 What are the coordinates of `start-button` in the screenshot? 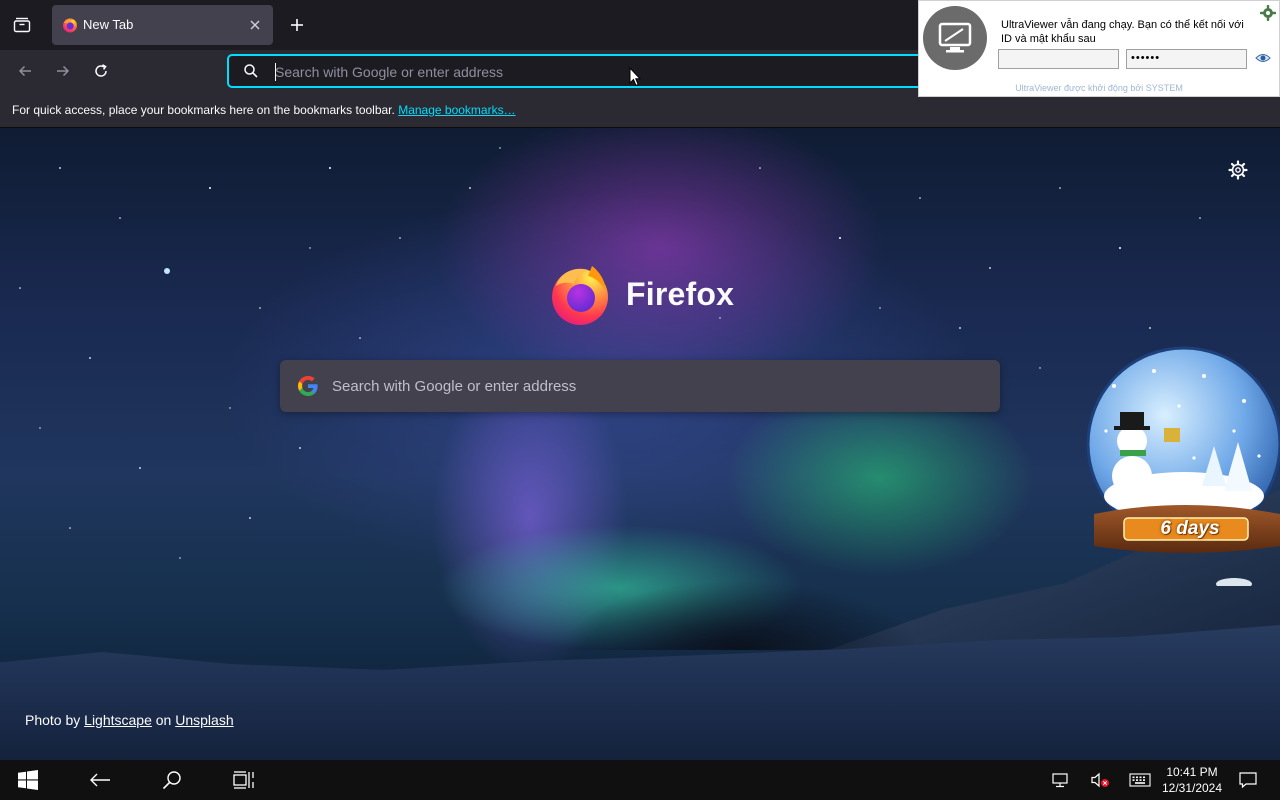 It's located at (28, 780).